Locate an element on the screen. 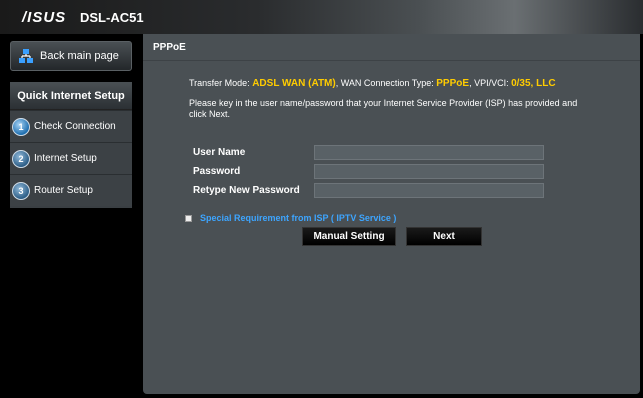 The image size is (643, 398). asus-logo: /ISUS is located at coordinates (44, 17).